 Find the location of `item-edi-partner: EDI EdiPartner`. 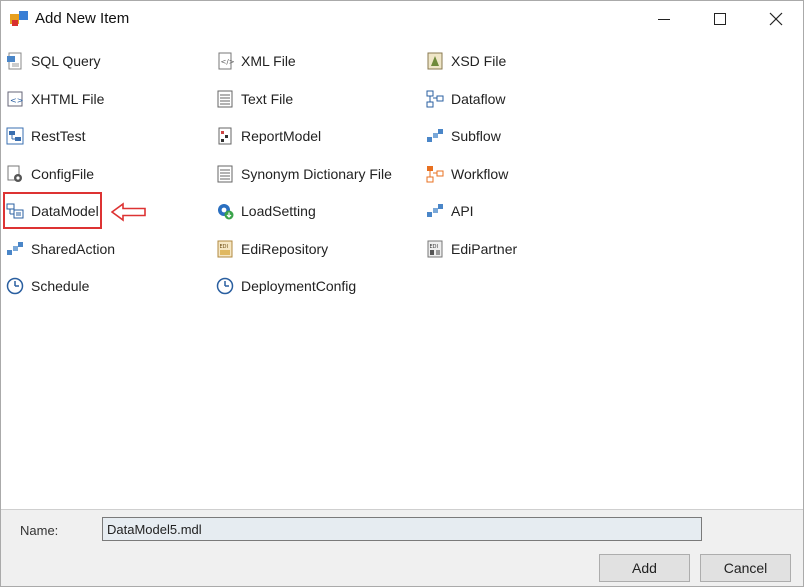

item-edi-partner: EDI EdiPartner is located at coordinates (471, 249).